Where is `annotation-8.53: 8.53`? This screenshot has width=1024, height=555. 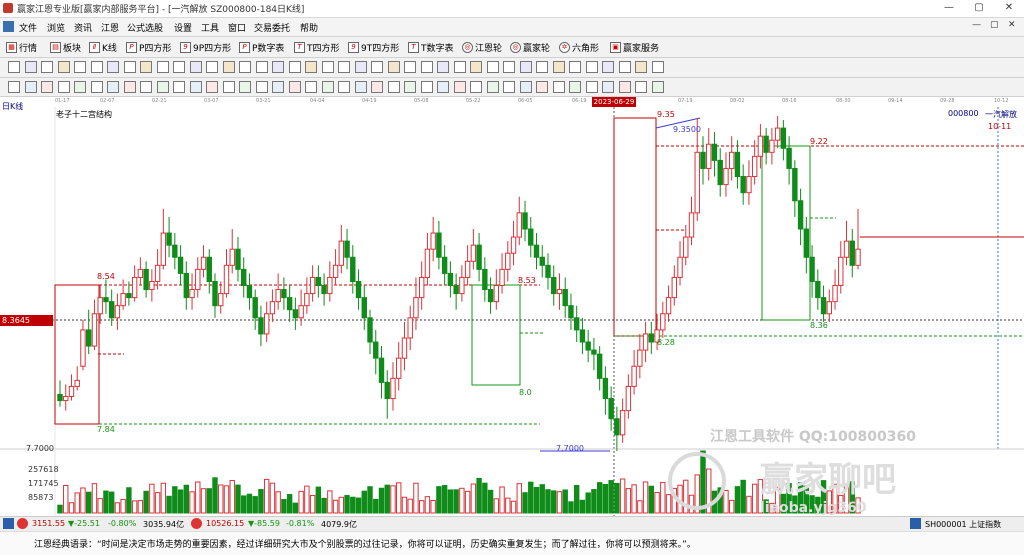 annotation-8.53: 8.53 is located at coordinates (527, 280).